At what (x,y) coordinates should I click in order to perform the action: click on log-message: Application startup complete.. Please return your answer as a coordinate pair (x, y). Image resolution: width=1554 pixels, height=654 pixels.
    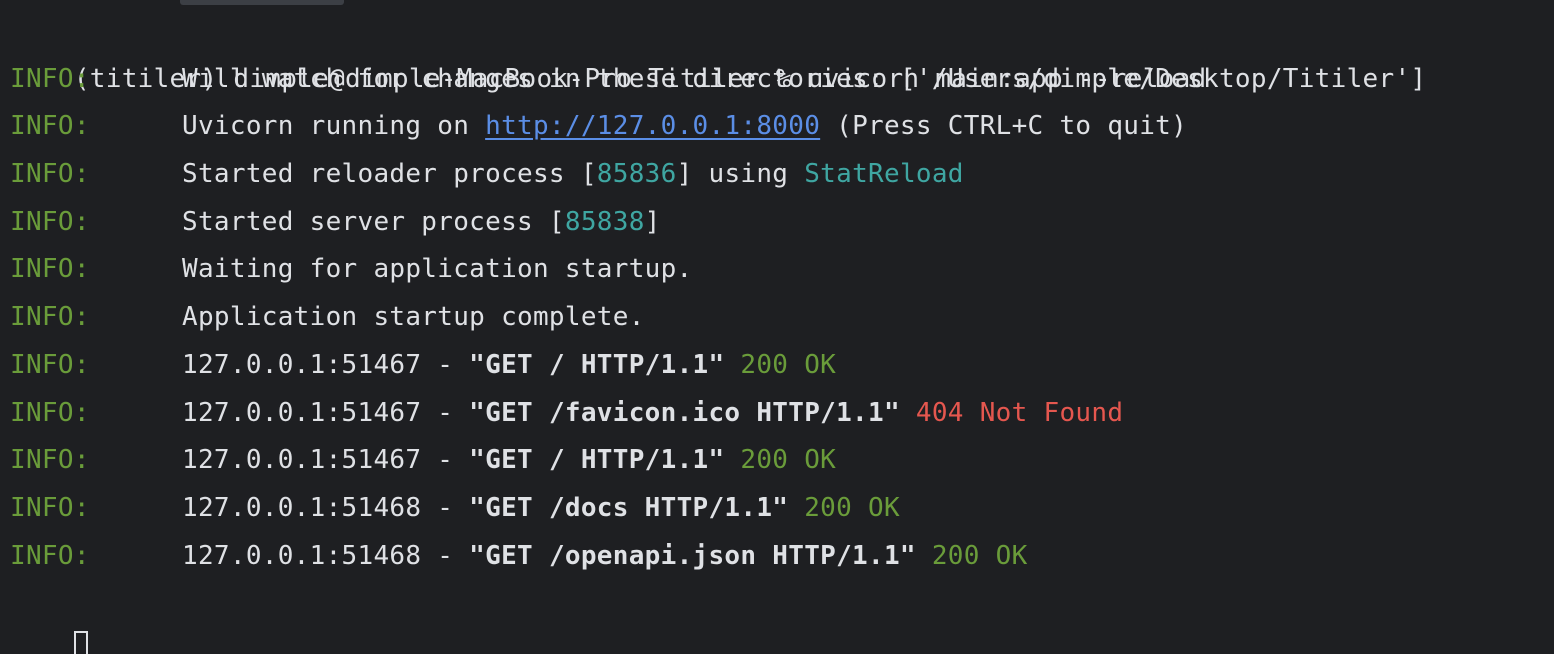
    Looking at the image, I should click on (413, 317).